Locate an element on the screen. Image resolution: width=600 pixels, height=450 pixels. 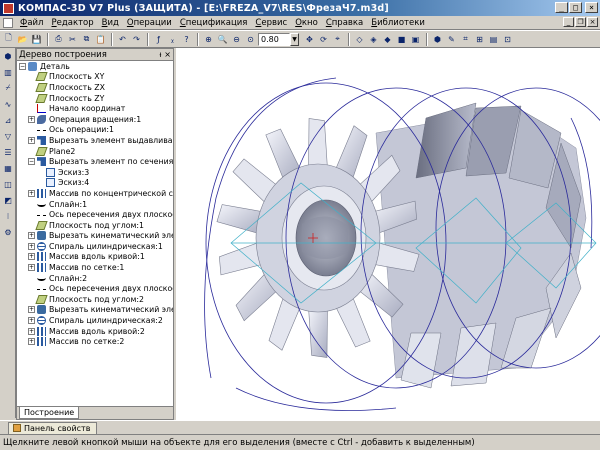
tree-item: + Вырезать элемент выдавливания is located at coordinates (95, 140).